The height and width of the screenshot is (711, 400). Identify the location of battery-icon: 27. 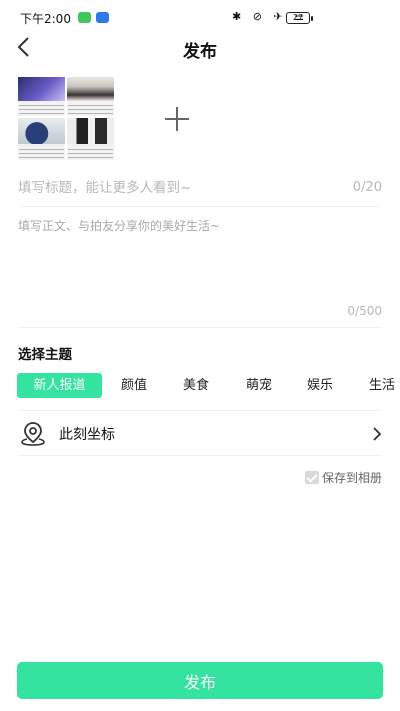
(299, 18).